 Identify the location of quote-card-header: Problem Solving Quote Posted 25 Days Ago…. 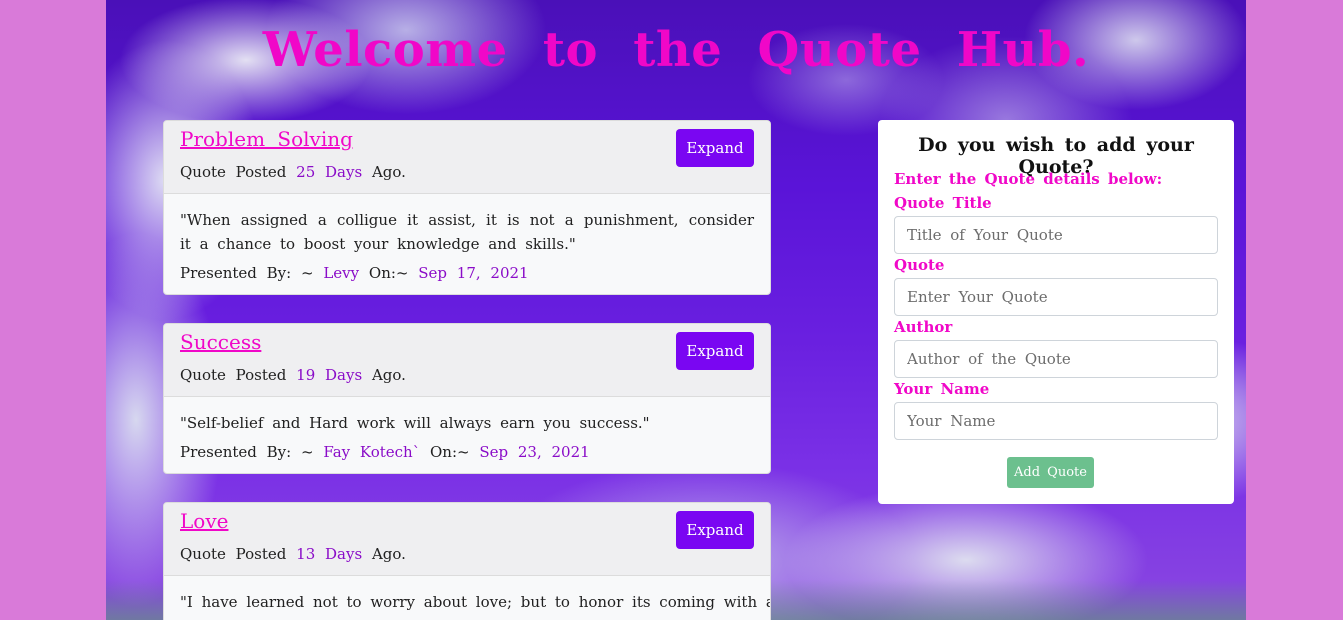
(467, 157).